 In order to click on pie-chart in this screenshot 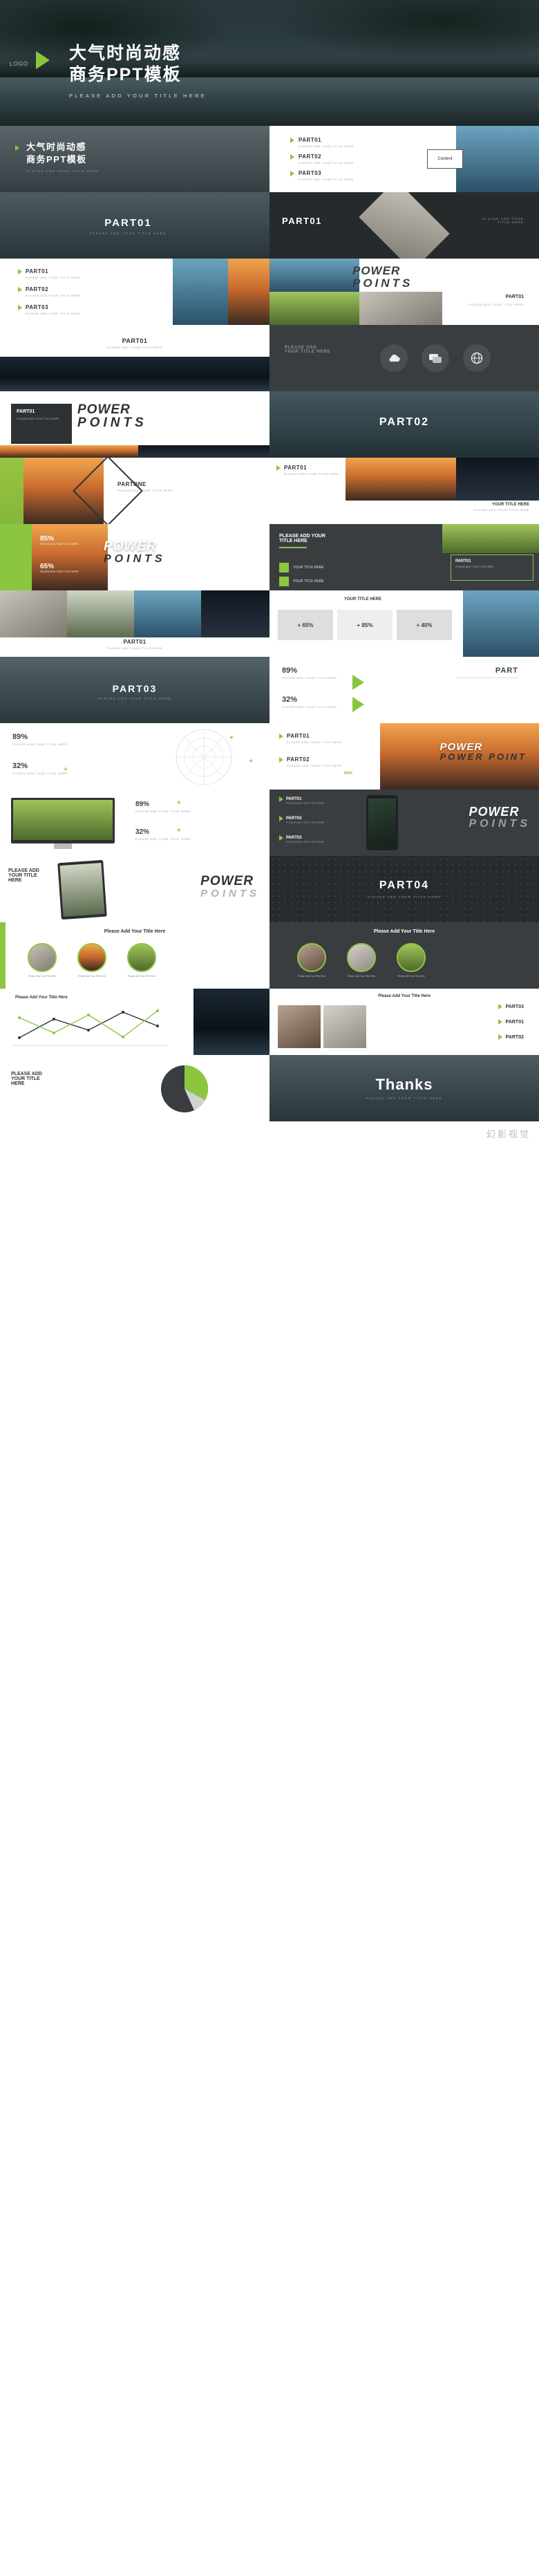, I will do `click(184, 1088)`.